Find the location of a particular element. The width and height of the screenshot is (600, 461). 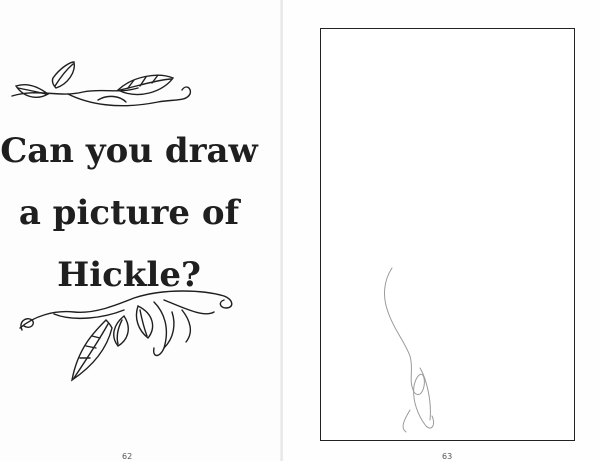

bottom-leaf-vine-icon is located at coordinates (126, 336).